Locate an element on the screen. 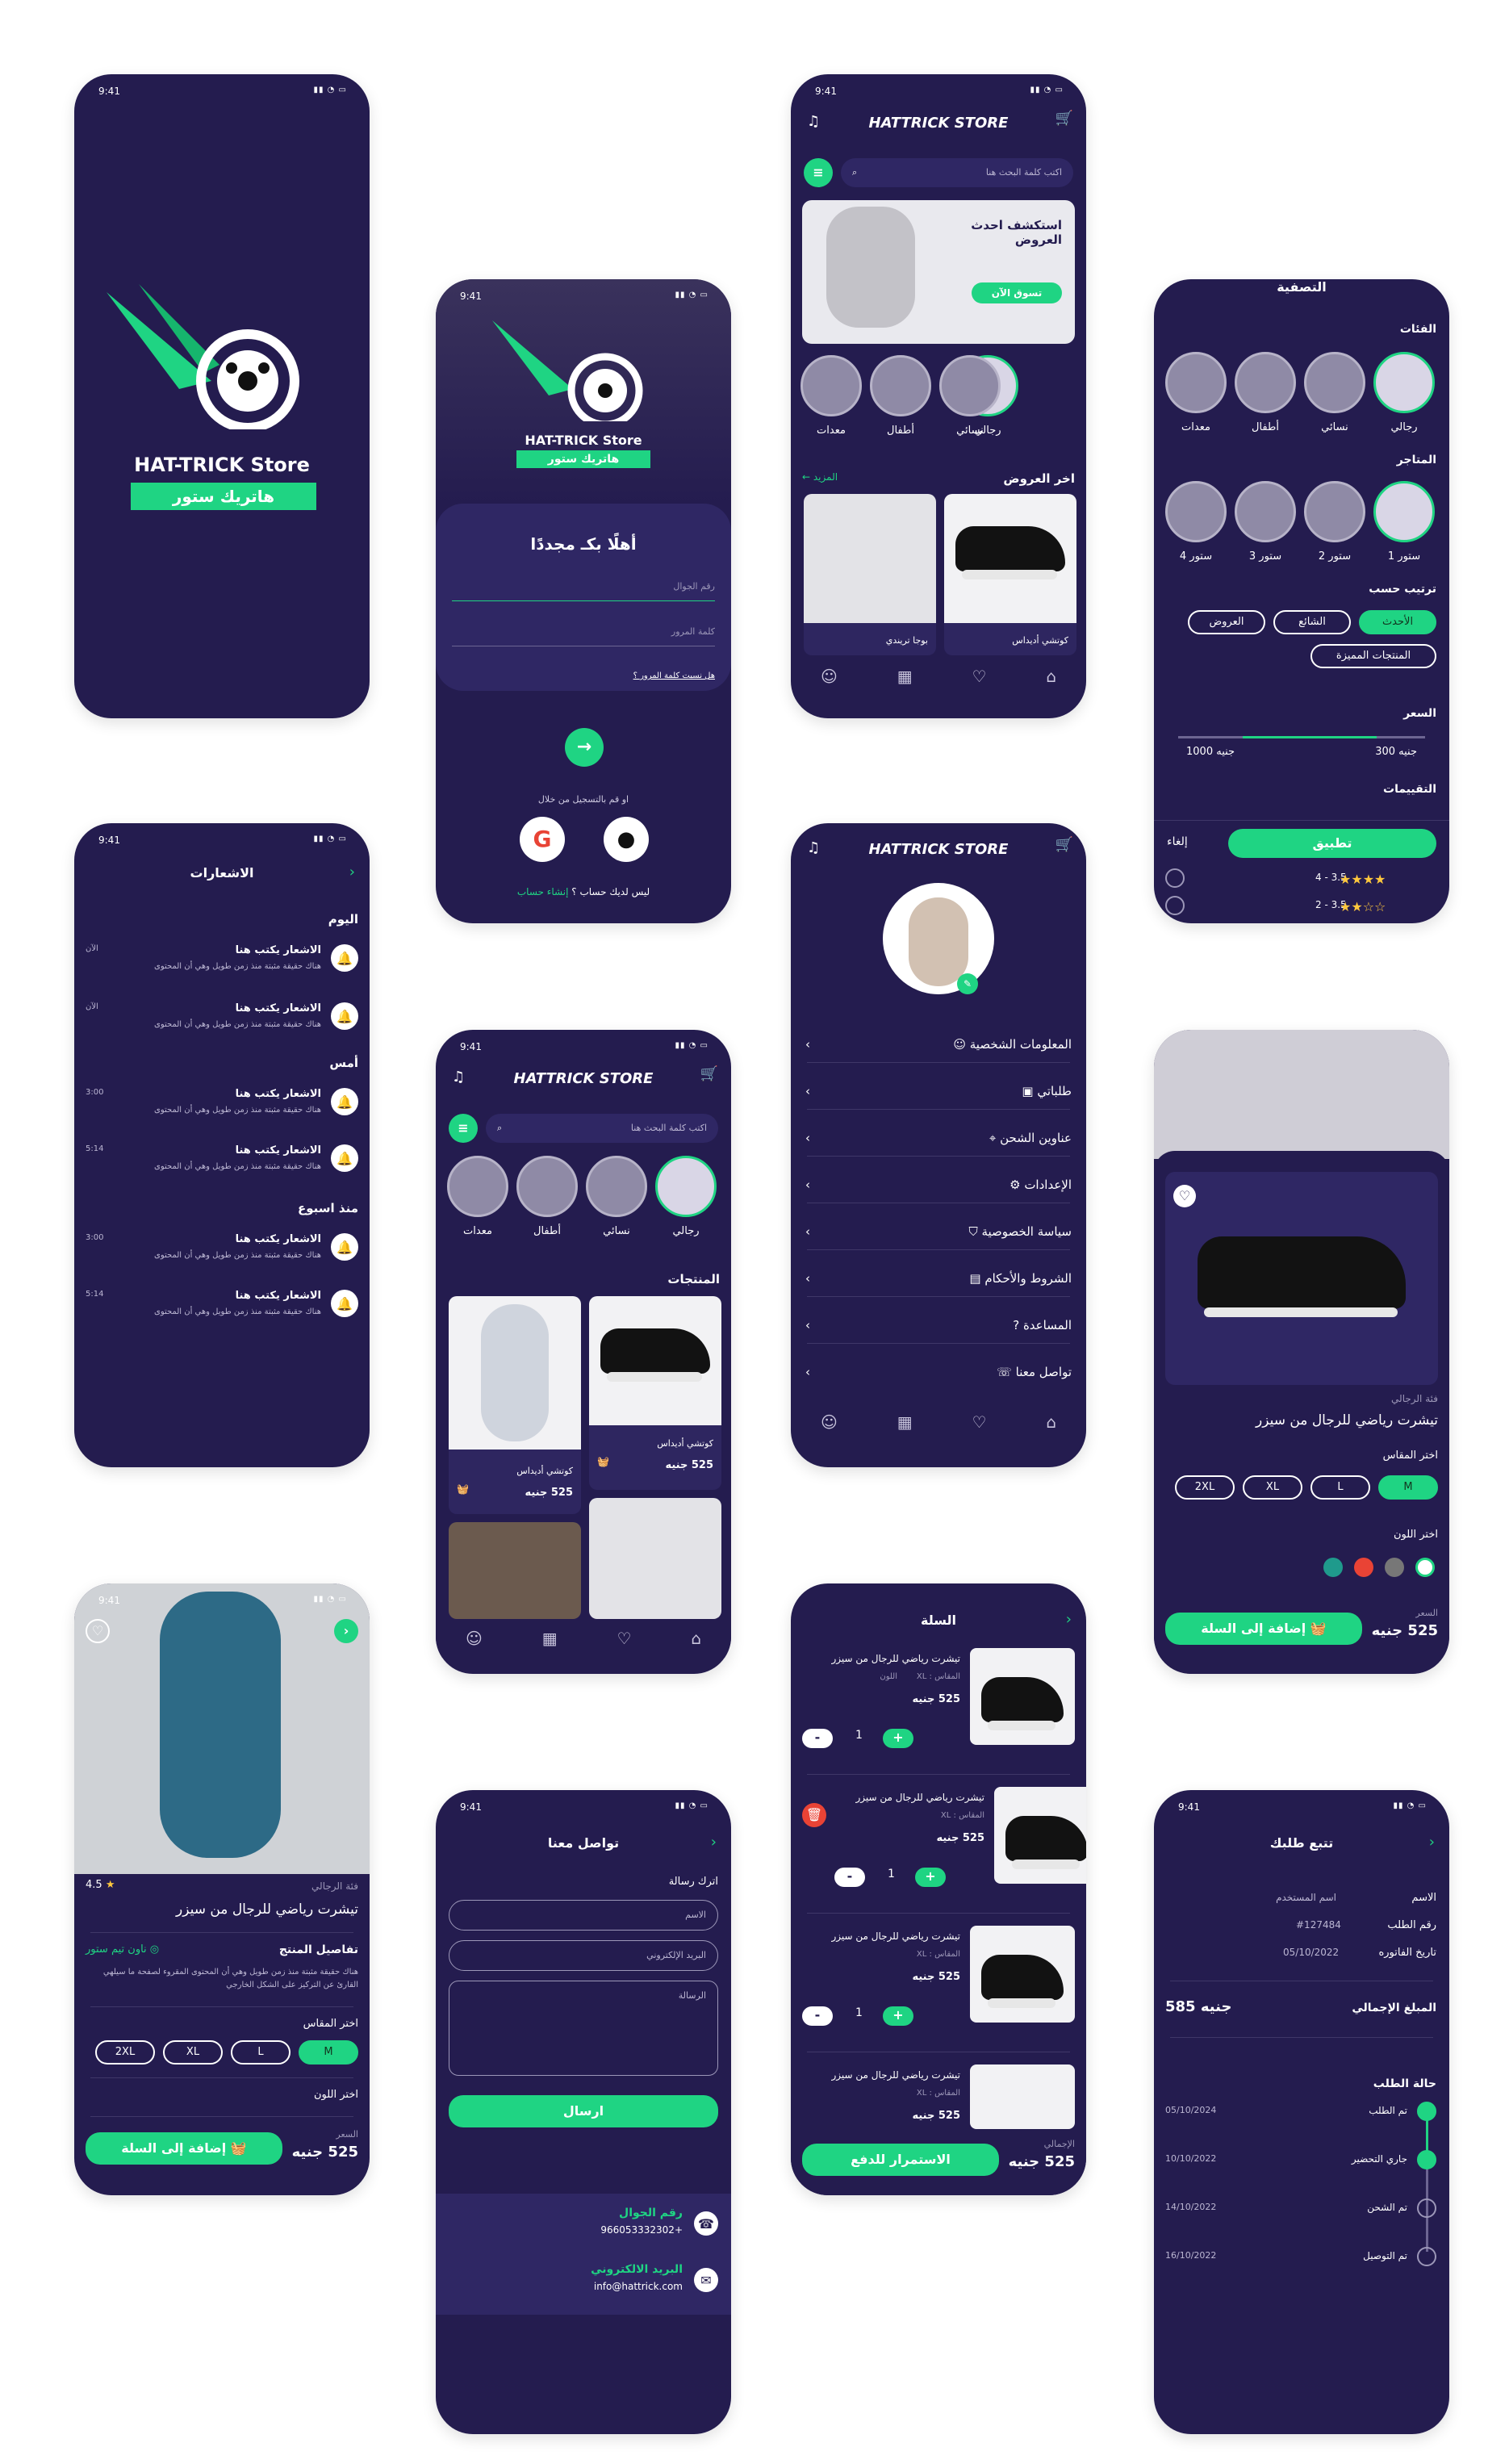 Image resolution: width=1509 pixels, height=2464 pixels. filter-category-equipment: معدات is located at coordinates (1196, 392).